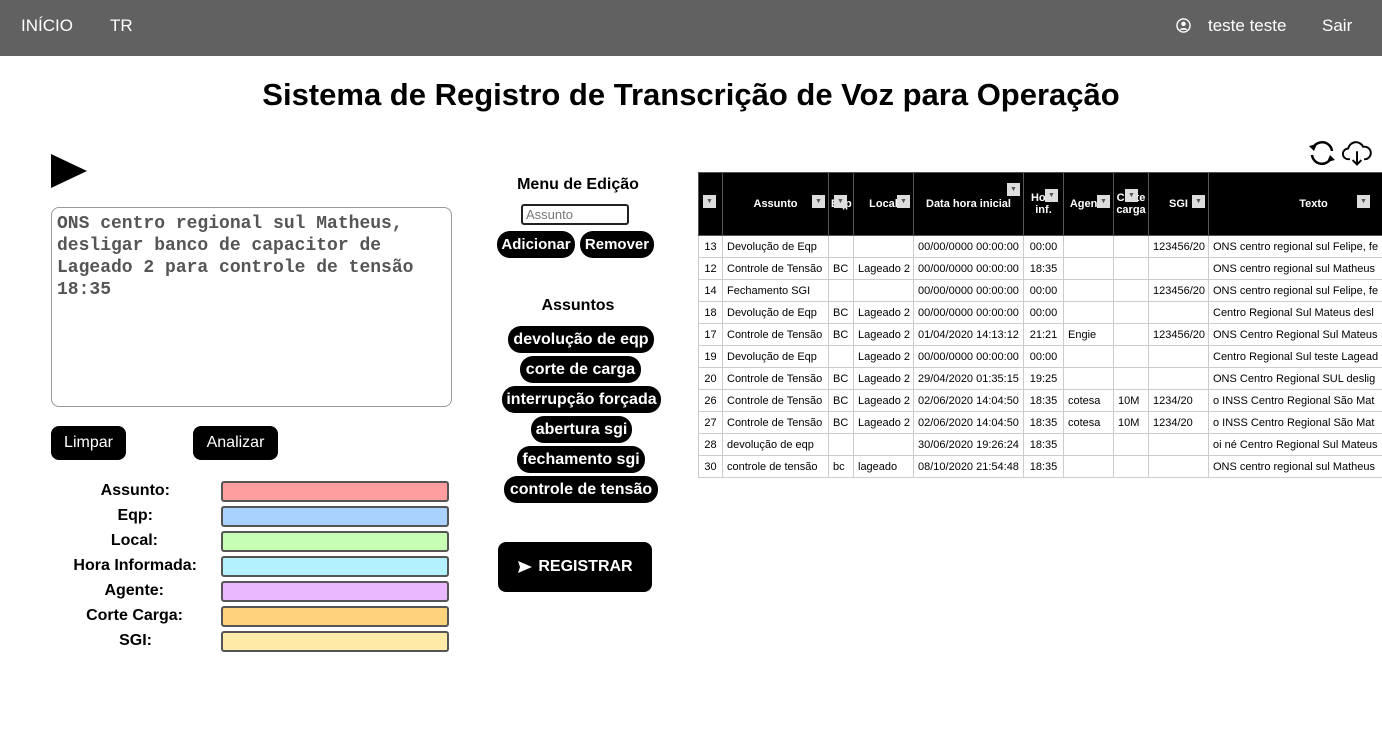 The image size is (1382, 753). Describe the element at coordinates (235, 443) in the screenshot. I see `analyze-button: Analizar` at that location.